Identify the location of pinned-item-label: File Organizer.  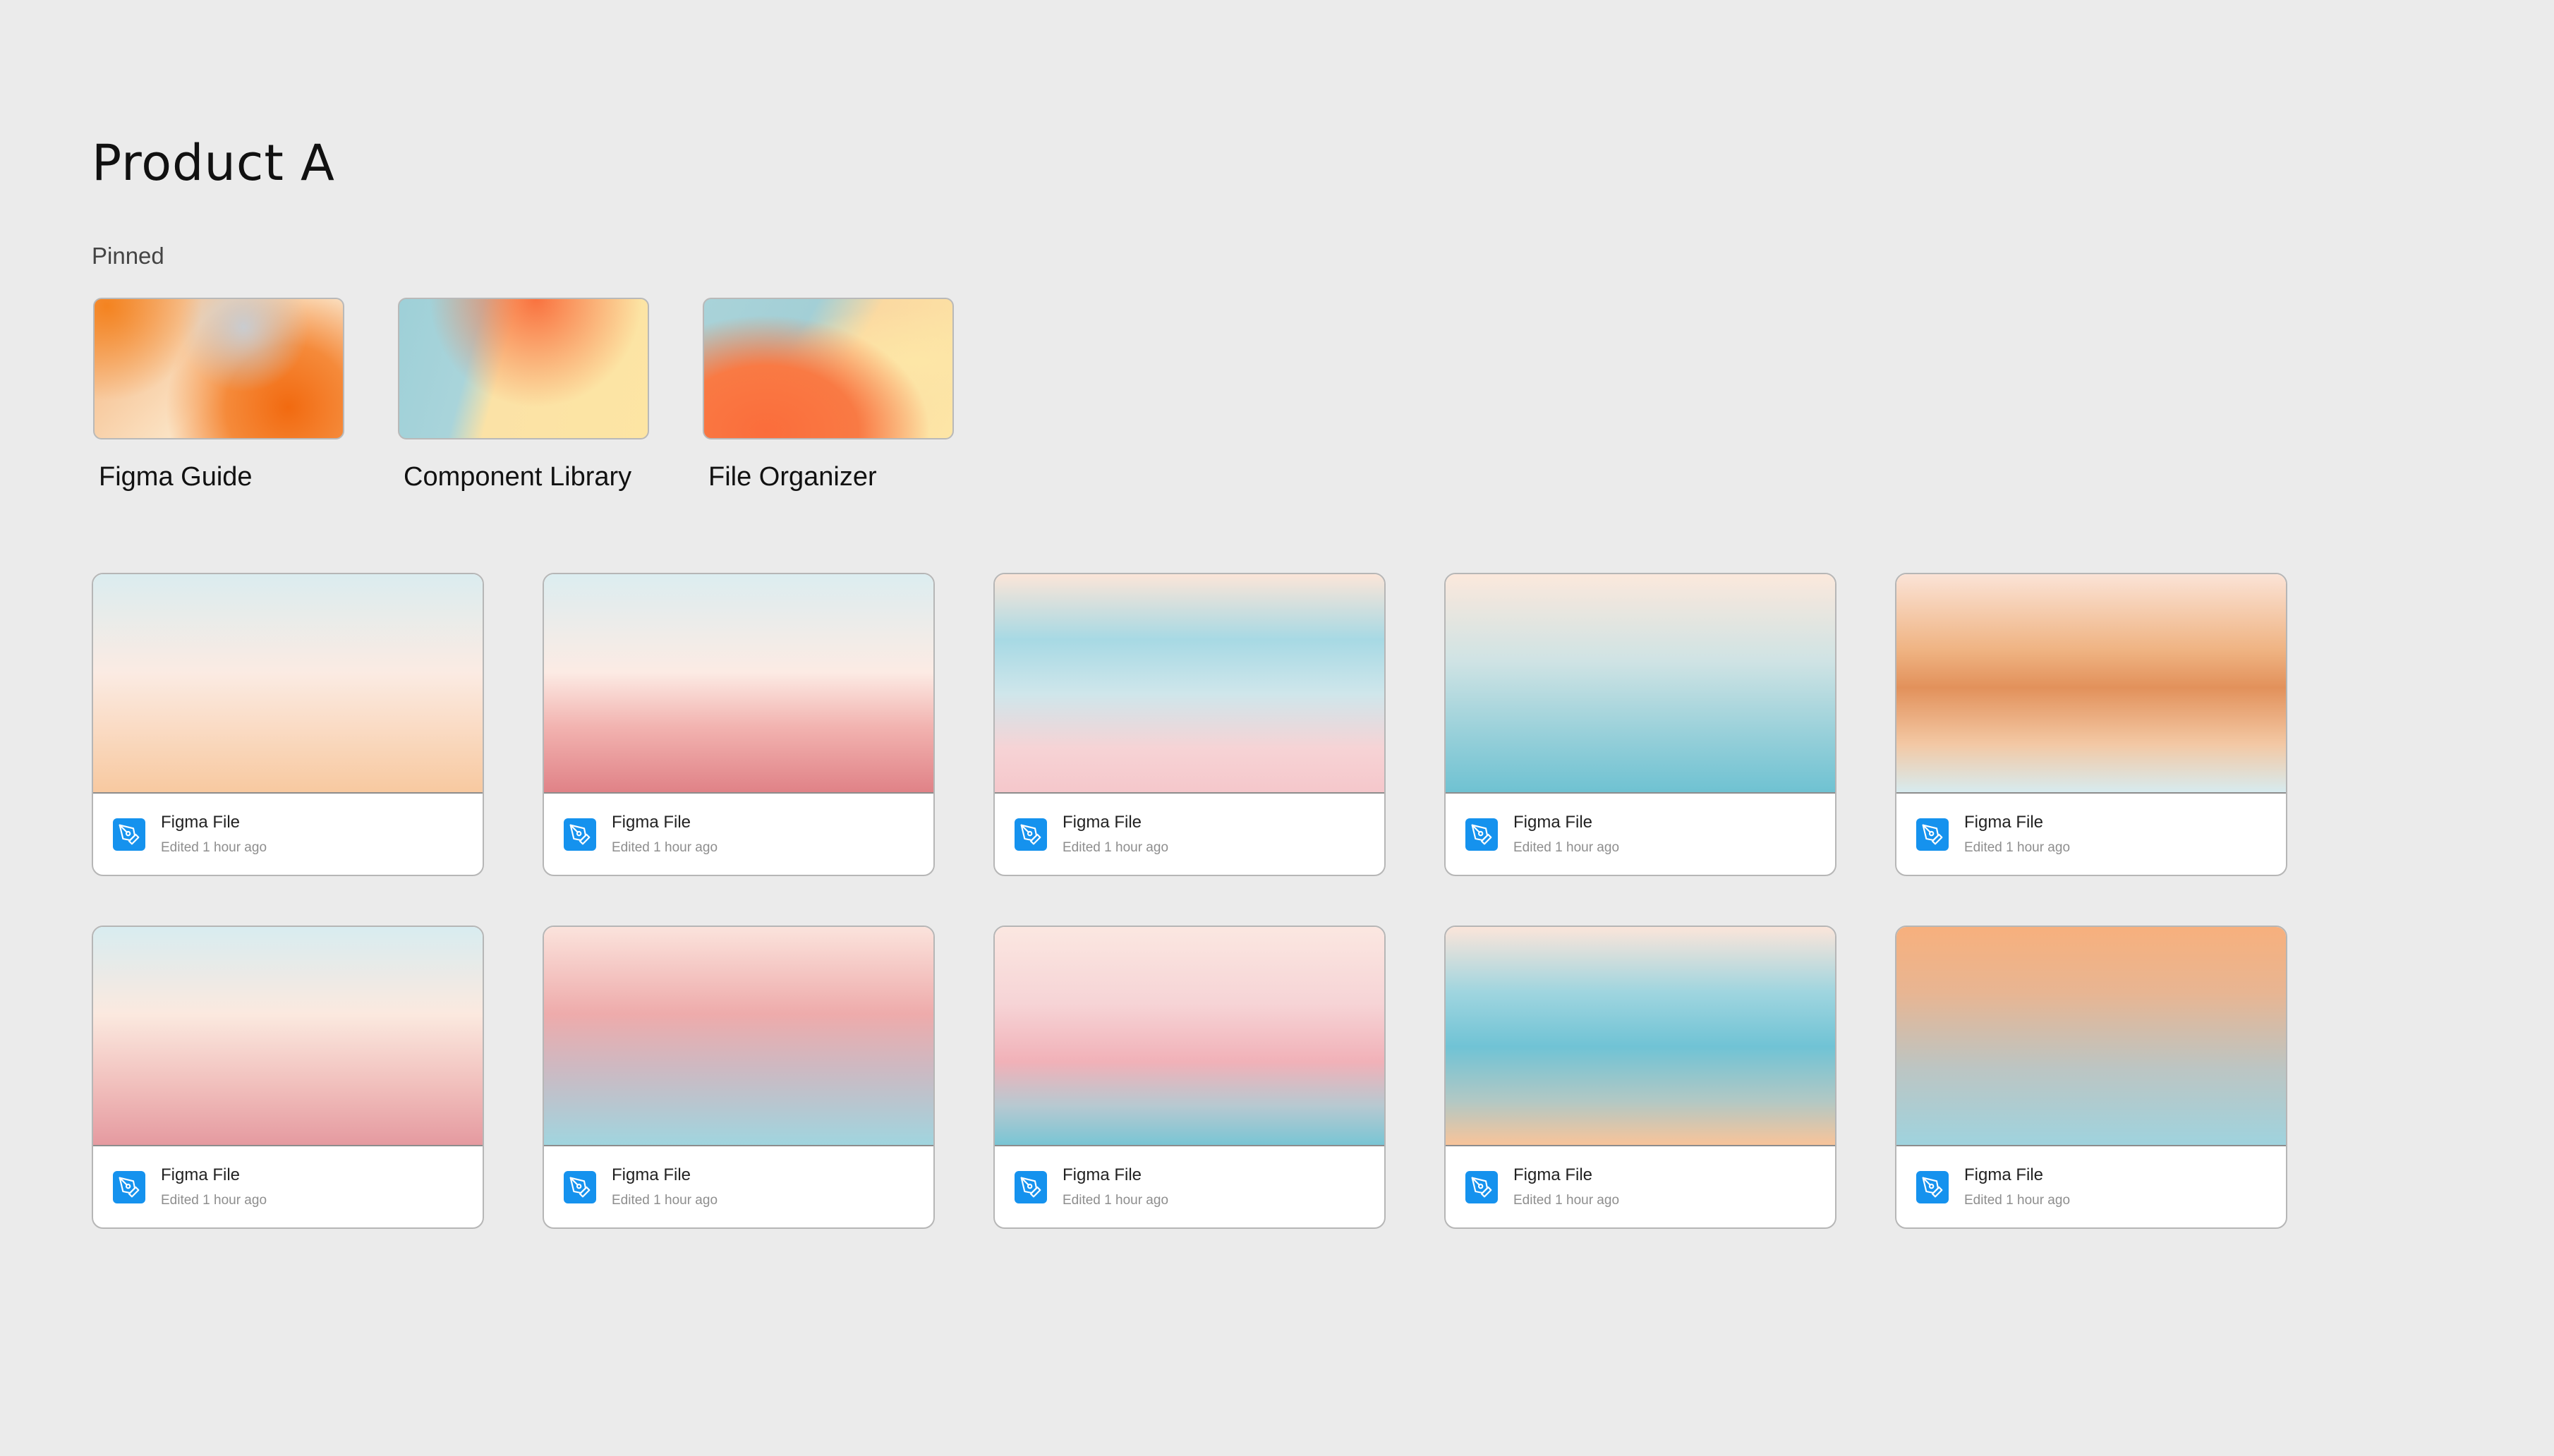
(793, 477).